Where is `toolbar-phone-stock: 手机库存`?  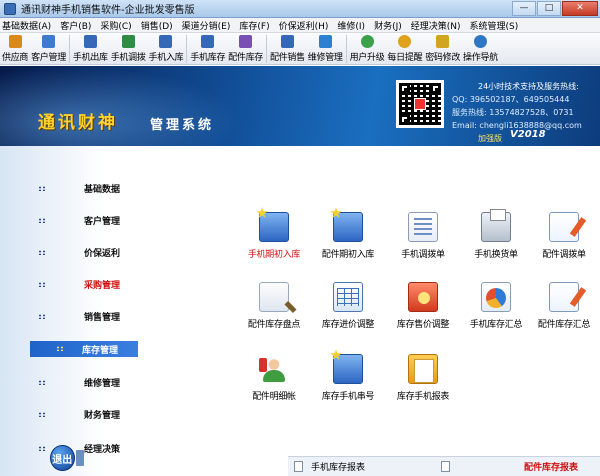 toolbar-phone-stock: 手机库存 is located at coordinates (207, 48).